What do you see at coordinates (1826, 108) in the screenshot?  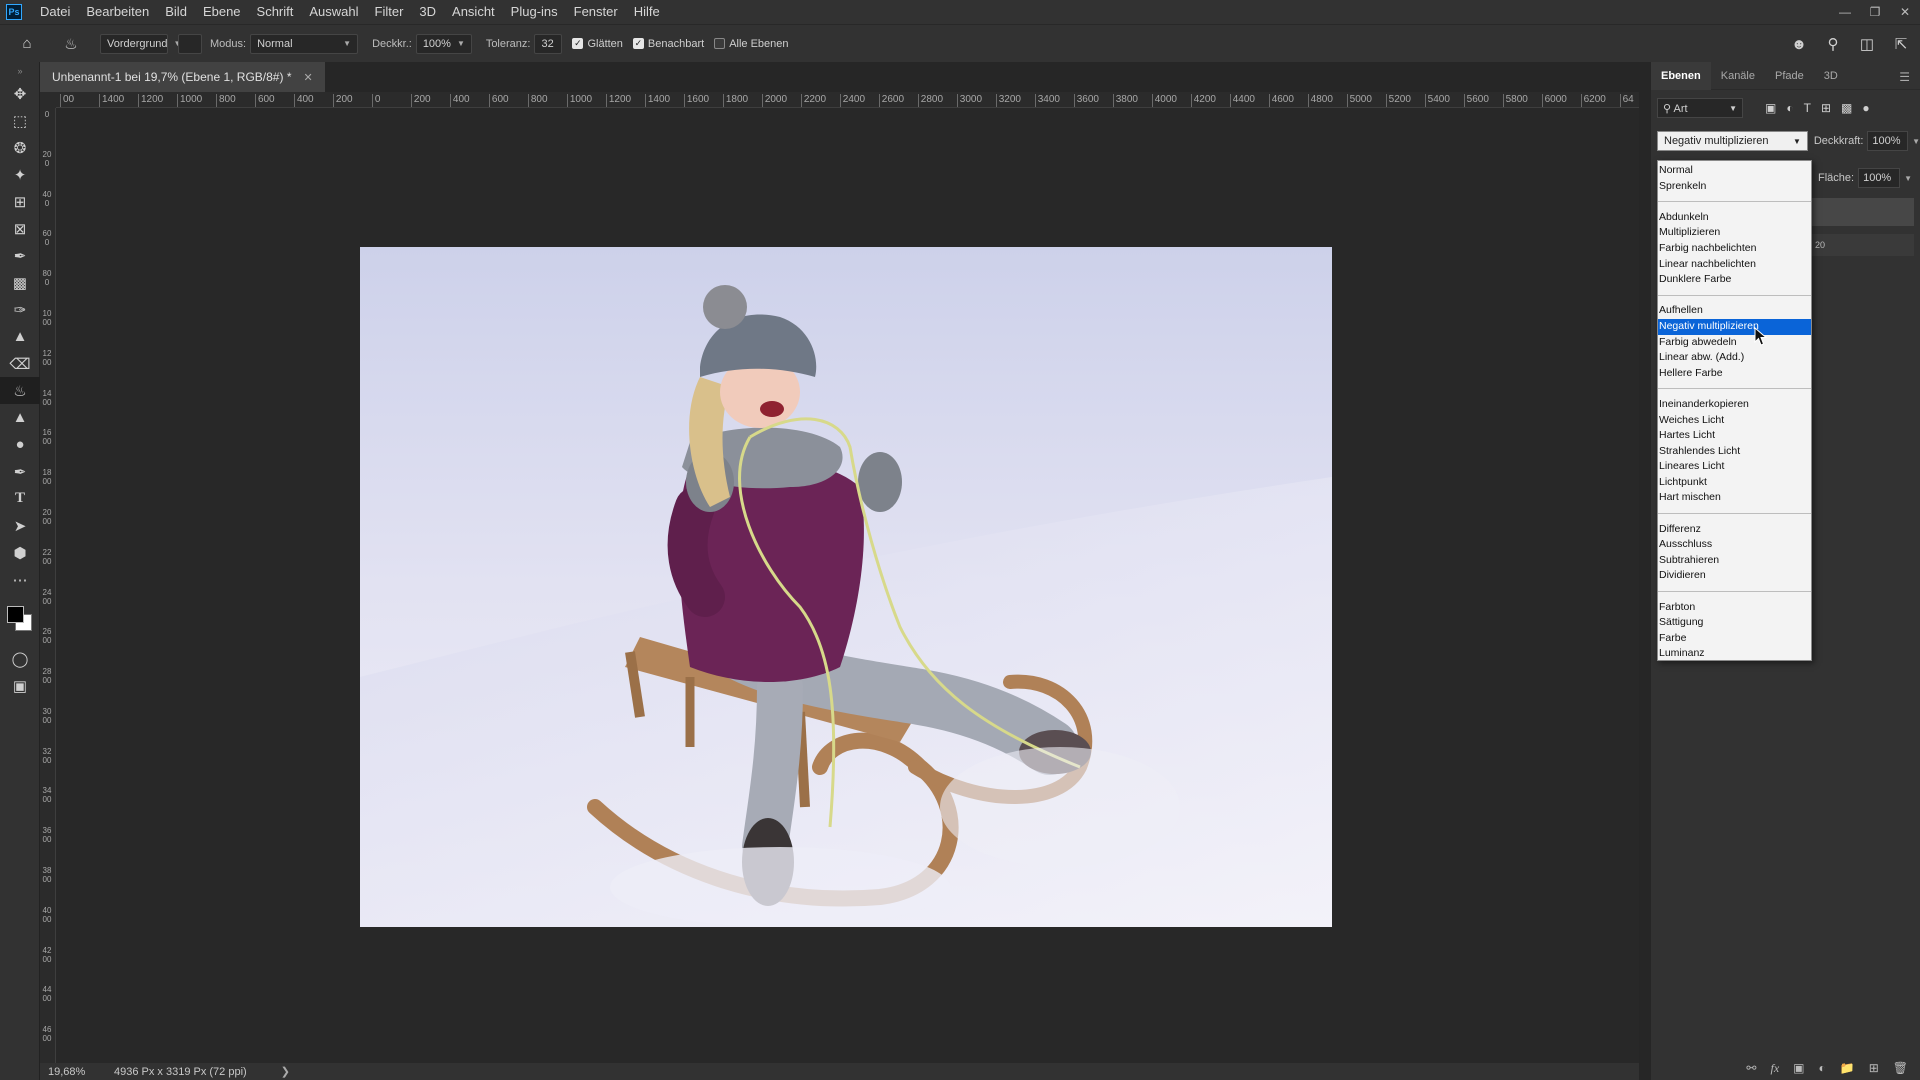 I see `shape-filter-icon: ⊞` at bounding box center [1826, 108].